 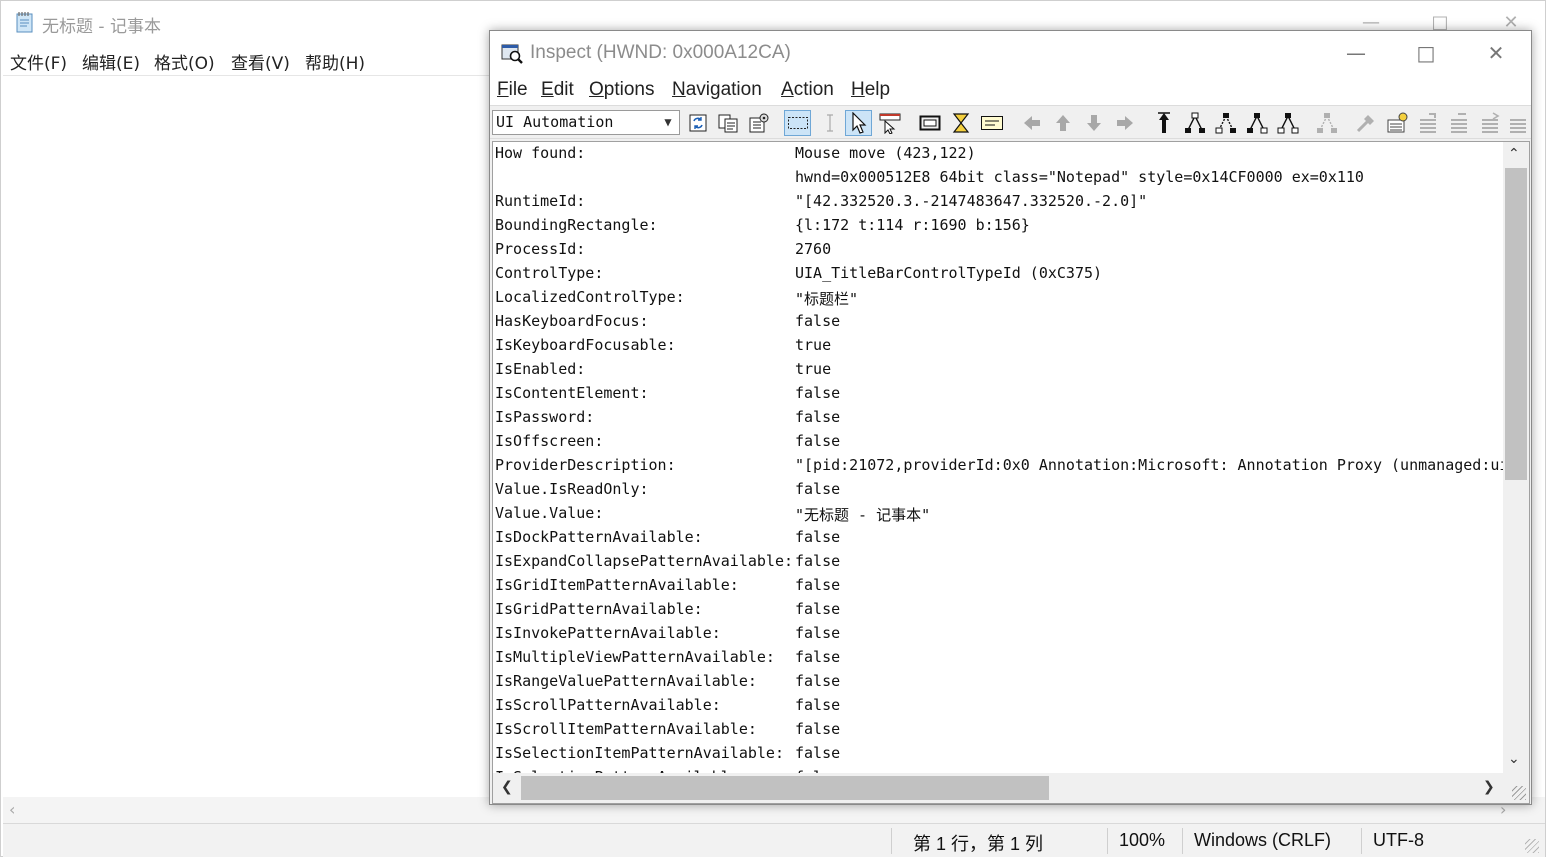 What do you see at coordinates (101, 27) in the screenshot?
I see `notepad-title: 无标题 - 记事本` at bounding box center [101, 27].